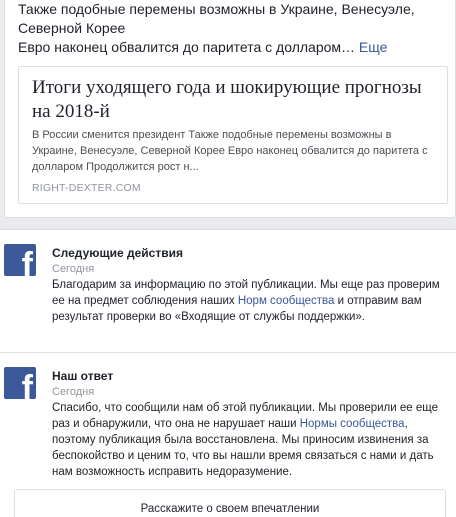 The height and width of the screenshot is (517, 456). I want to click on message-title: Следующие действия, so click(117, 253).